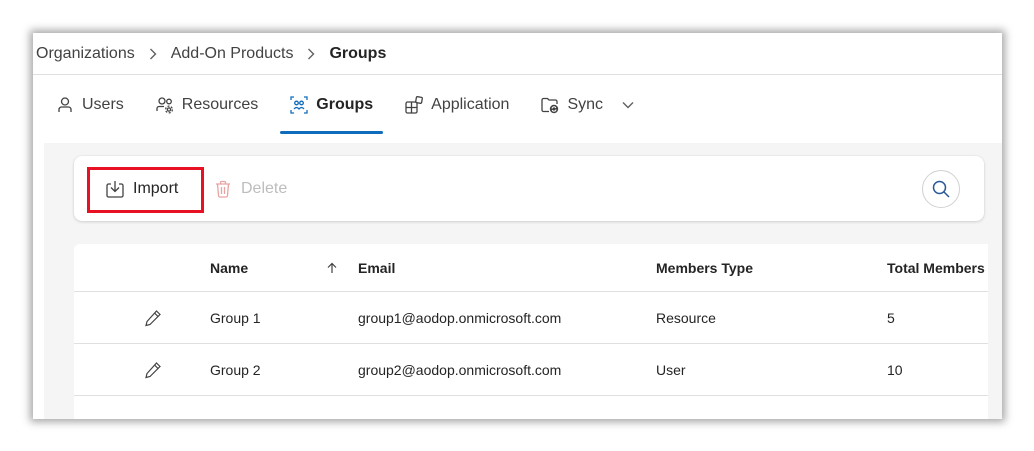  I want to click on tab-application: Application, so click(457, 105).